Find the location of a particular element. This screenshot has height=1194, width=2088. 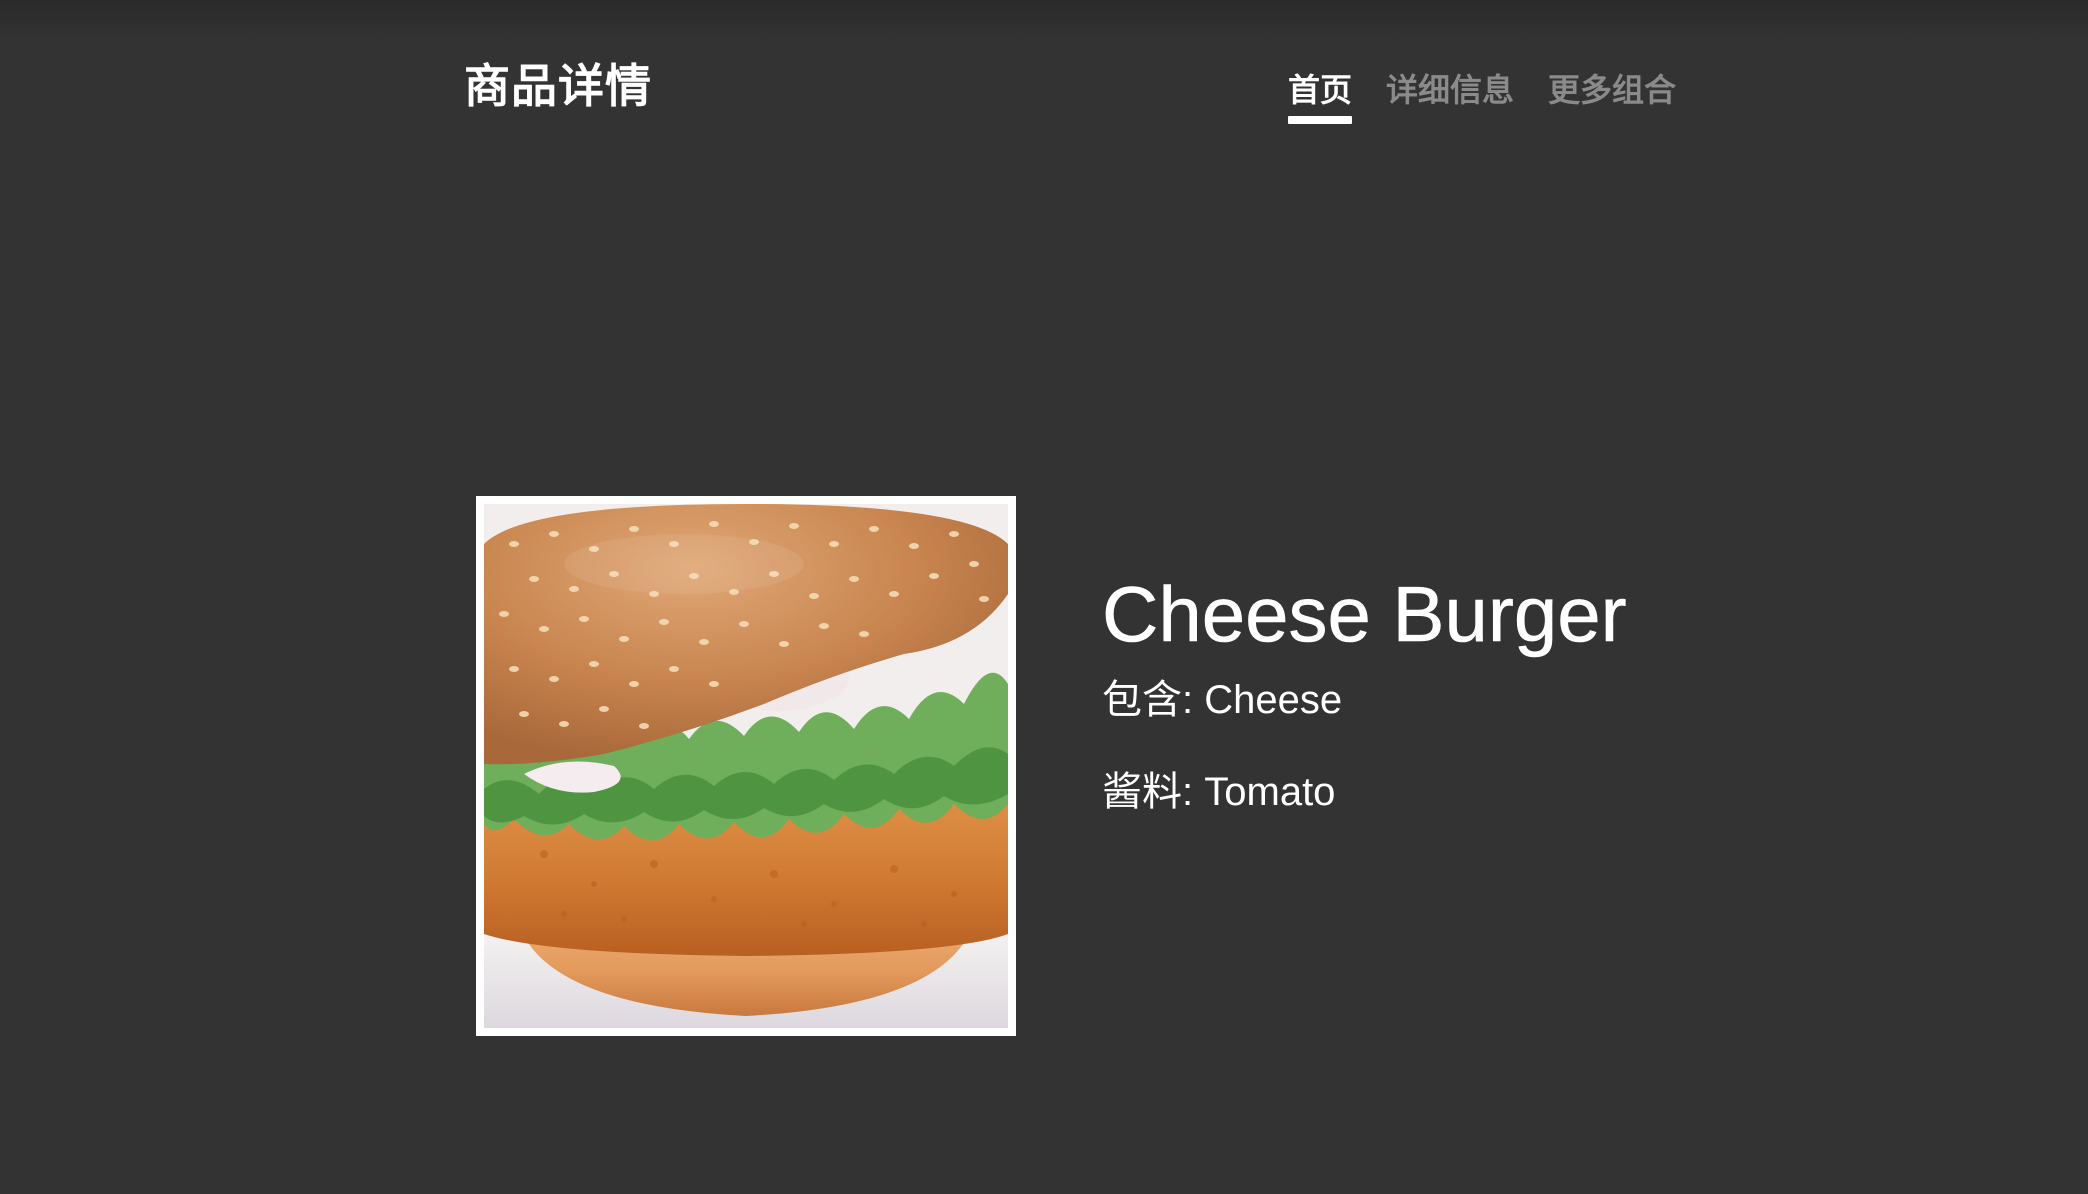

page-title: 商品详情 is located at coordinates (558, 86).